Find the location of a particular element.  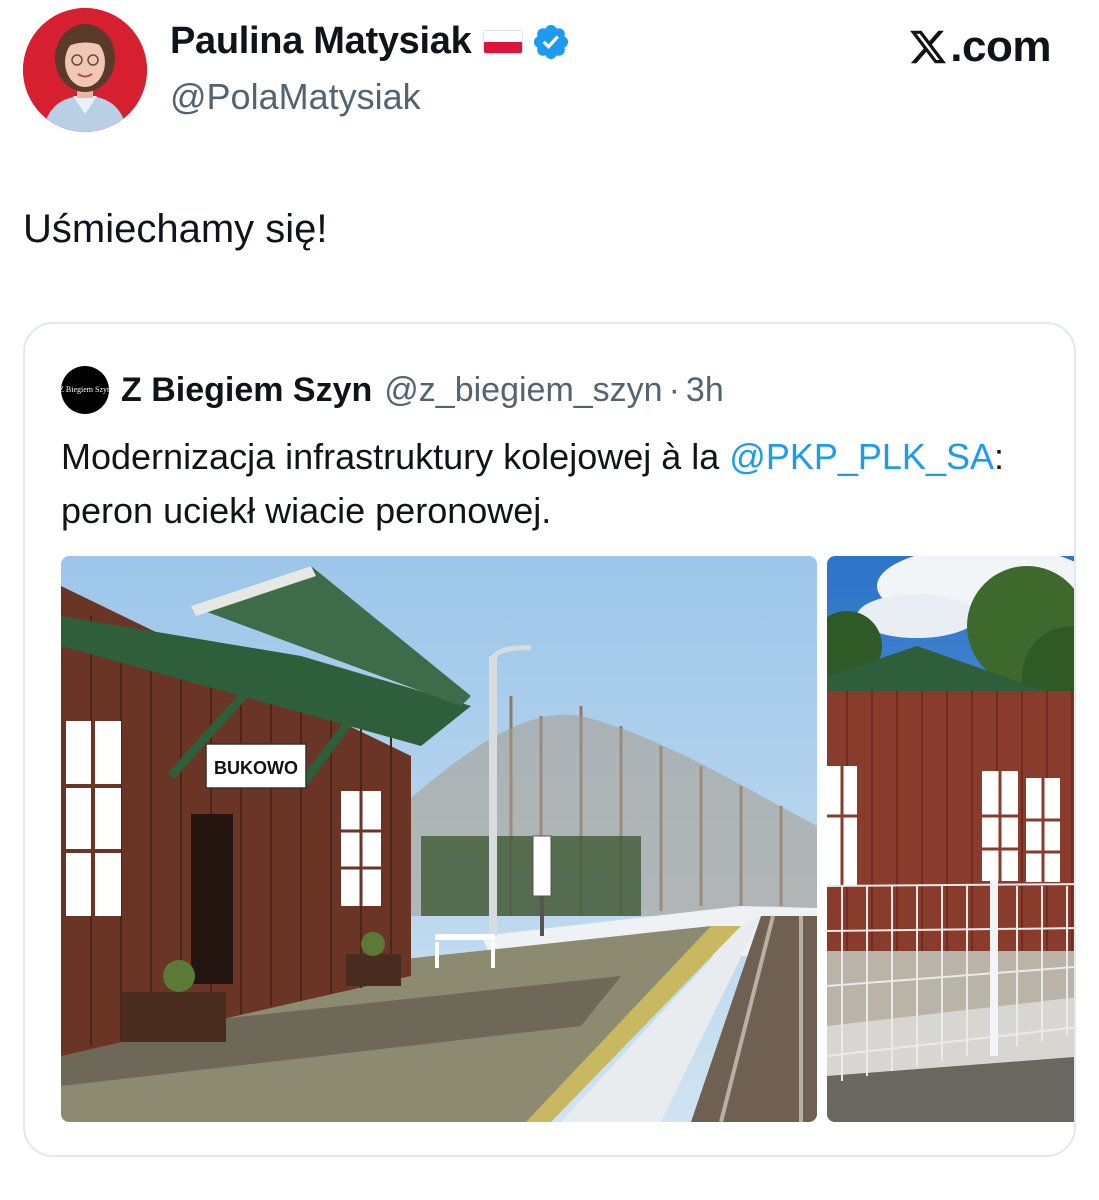

author-handle: @PolaMatysiak is located at coordinates (295, 97).